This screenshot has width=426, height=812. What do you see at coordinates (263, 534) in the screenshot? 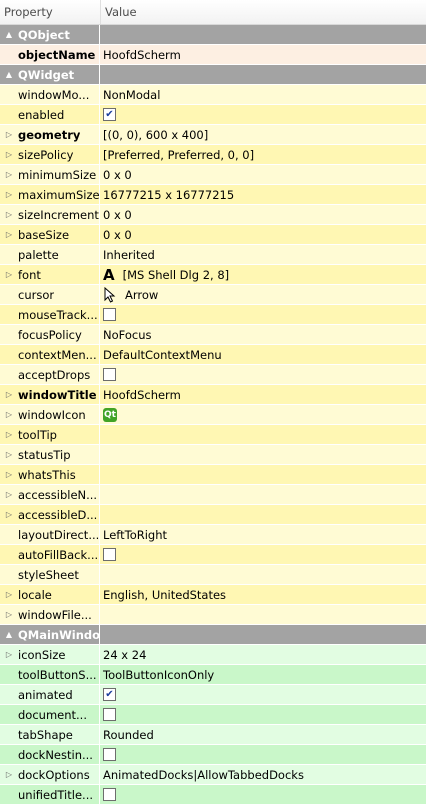
I see `prop-value: LeftToRight` at bounding box center [263, 534].